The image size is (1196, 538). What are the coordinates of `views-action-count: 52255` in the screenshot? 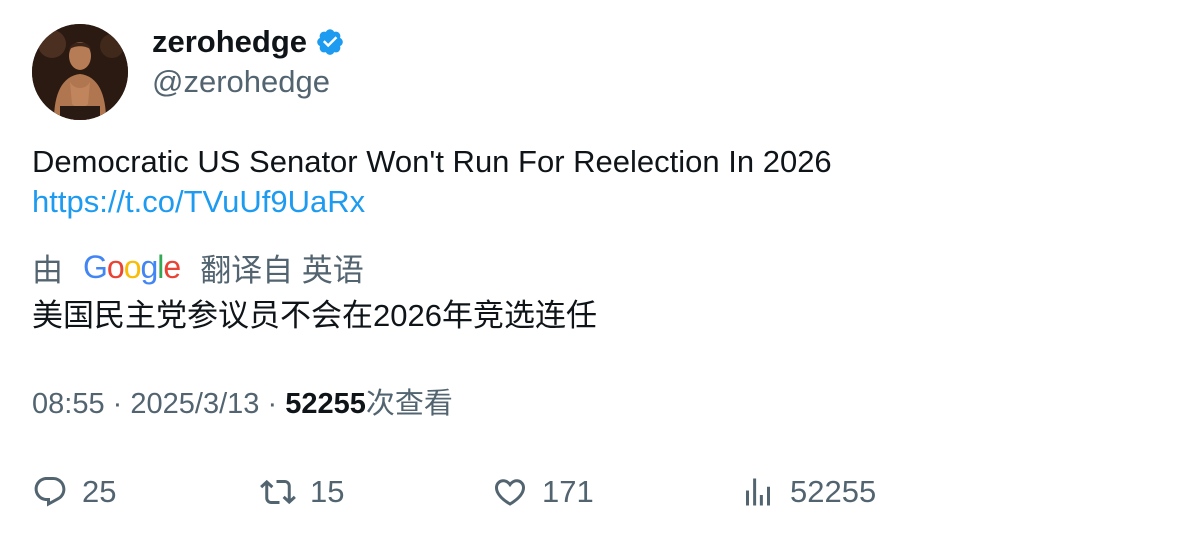 It's located at (833, 491).